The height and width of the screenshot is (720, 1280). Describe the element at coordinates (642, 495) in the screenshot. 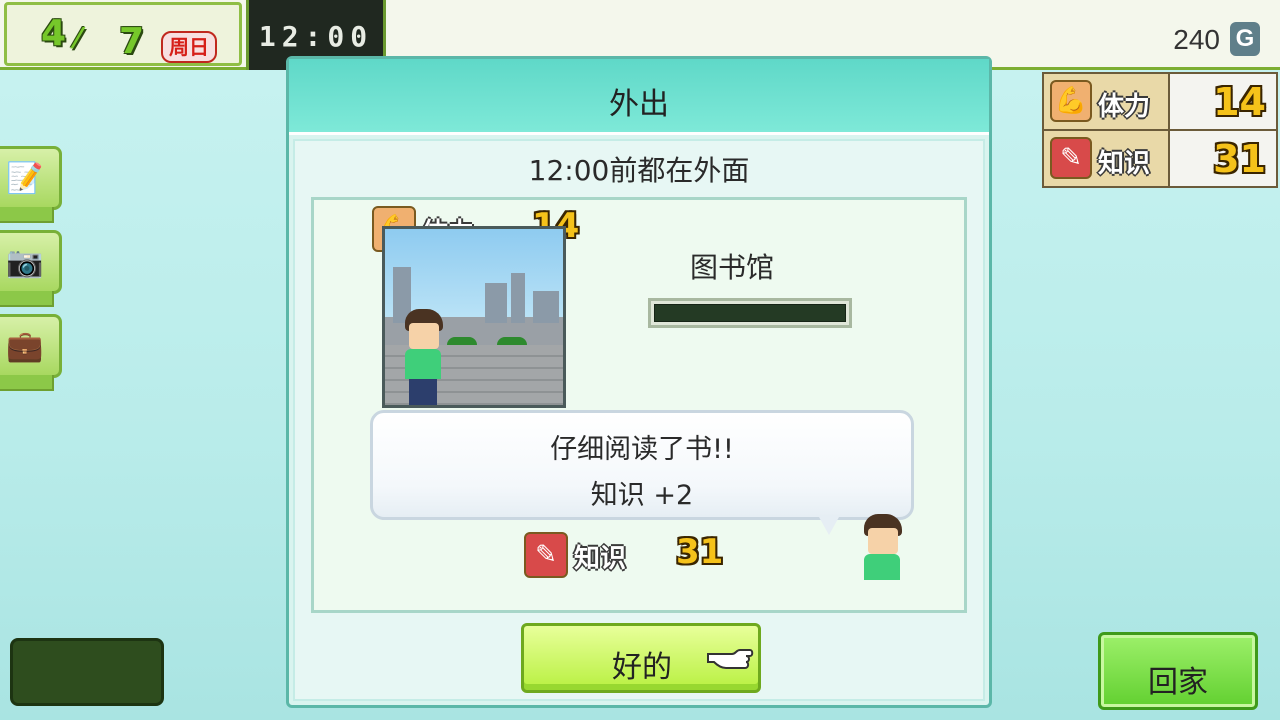

I see `result-gain: 知识 +2` at that location.